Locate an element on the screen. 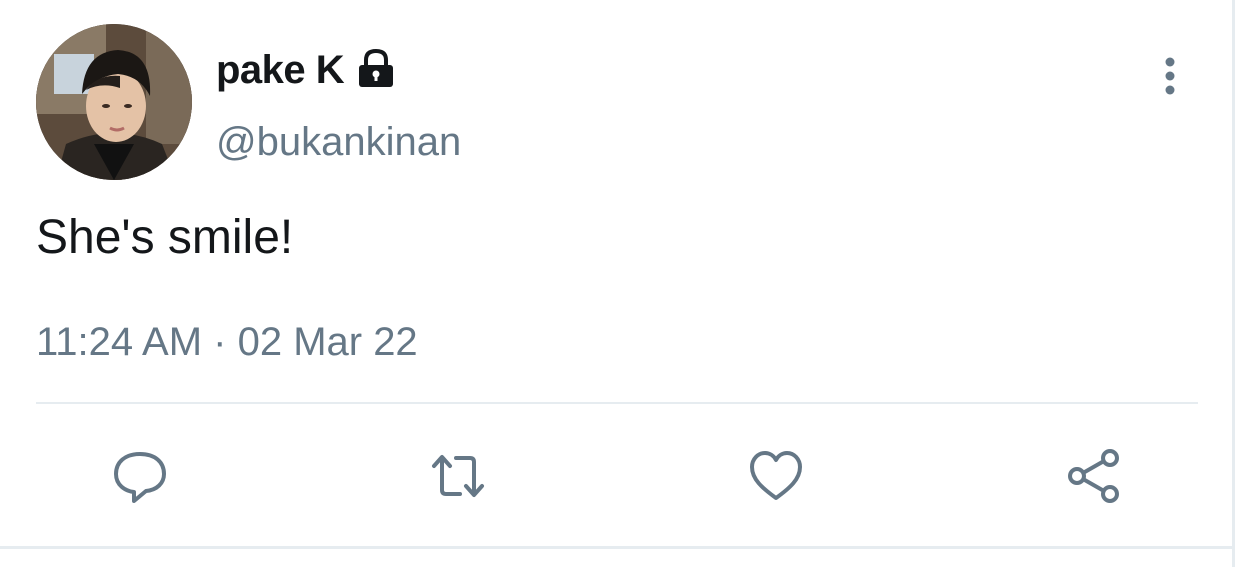  heart-icon is located at coordinates (776, 475).